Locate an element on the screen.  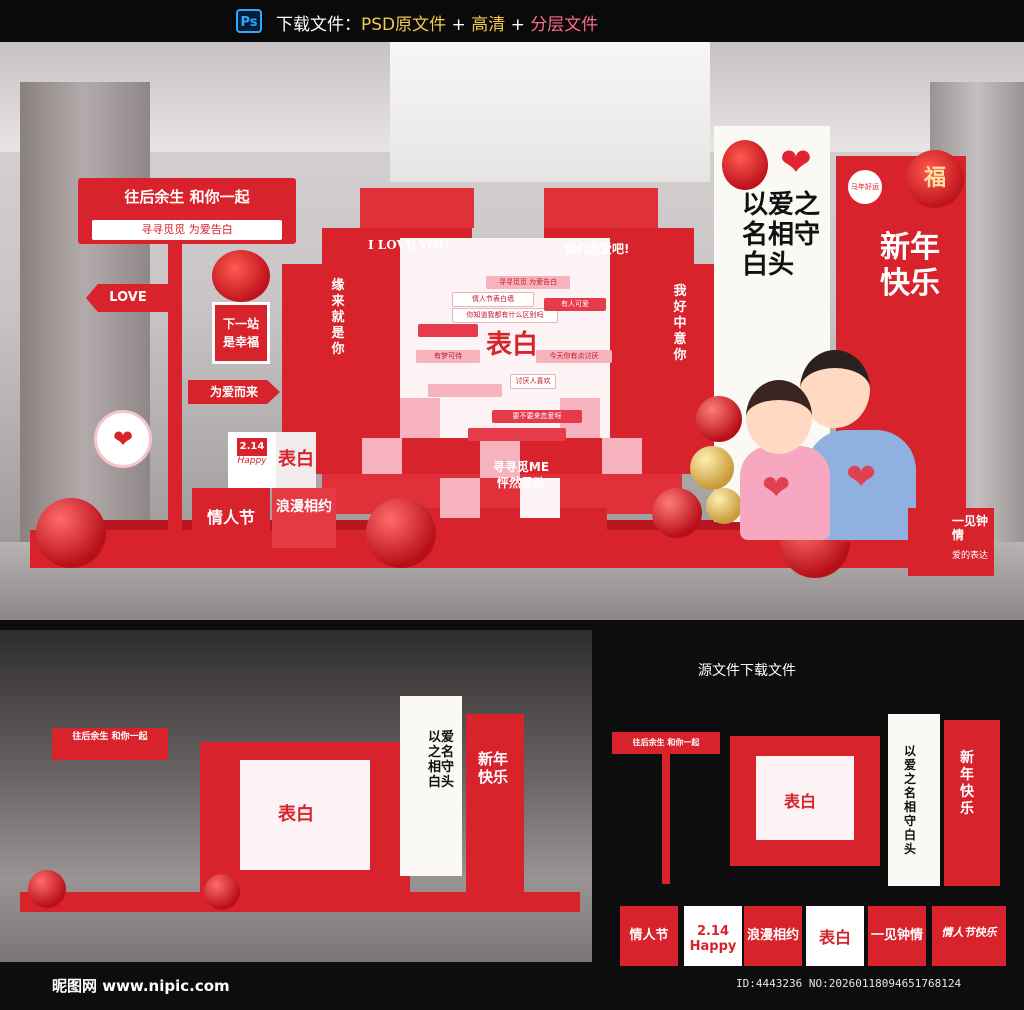
footer-id: ID:4443236 NO:20260118094651768124 is located at coordinates (849, 983).